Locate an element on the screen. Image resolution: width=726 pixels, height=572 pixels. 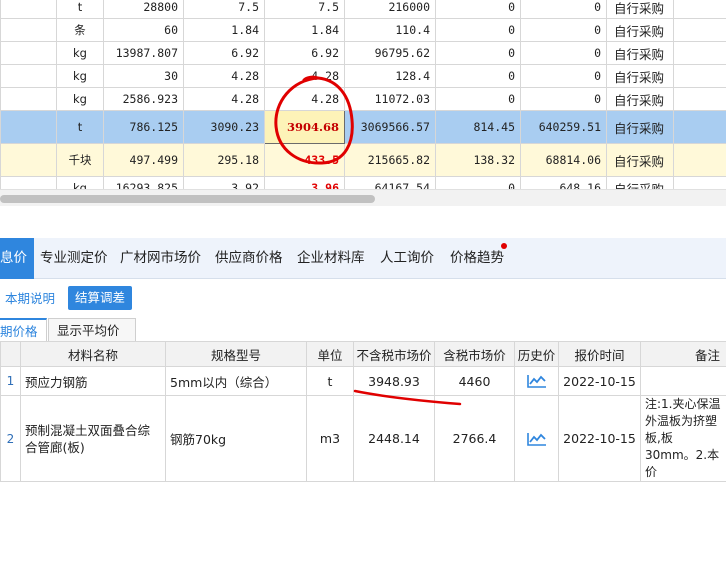
grid-cell-price: 3090.23 is located at coordinates (224, 127).